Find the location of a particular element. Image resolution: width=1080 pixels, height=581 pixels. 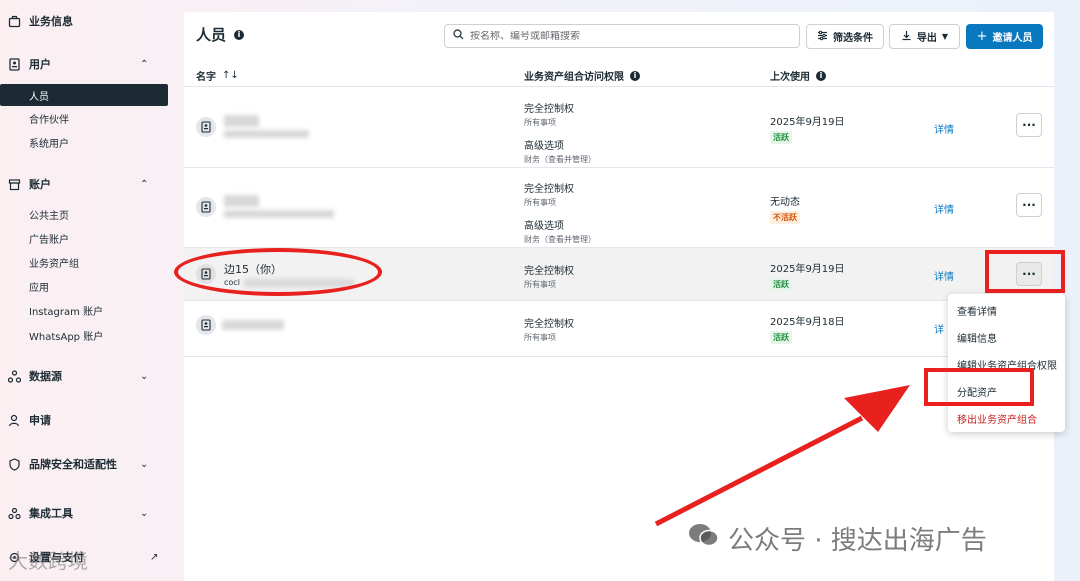

watermark: 公众号 · 搜达出海广告 is located at coordinates (837, 538).